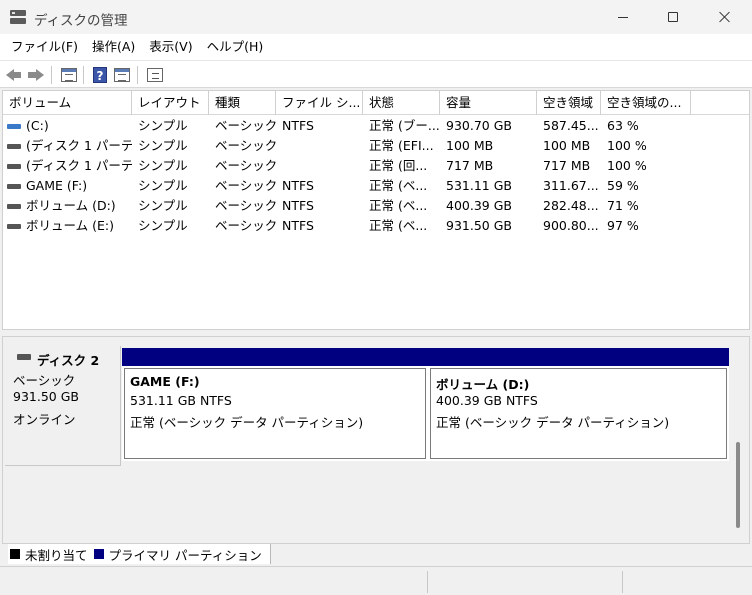 This screenshot has width=752, height=595. I want to click on back-button, so click(14, 75).